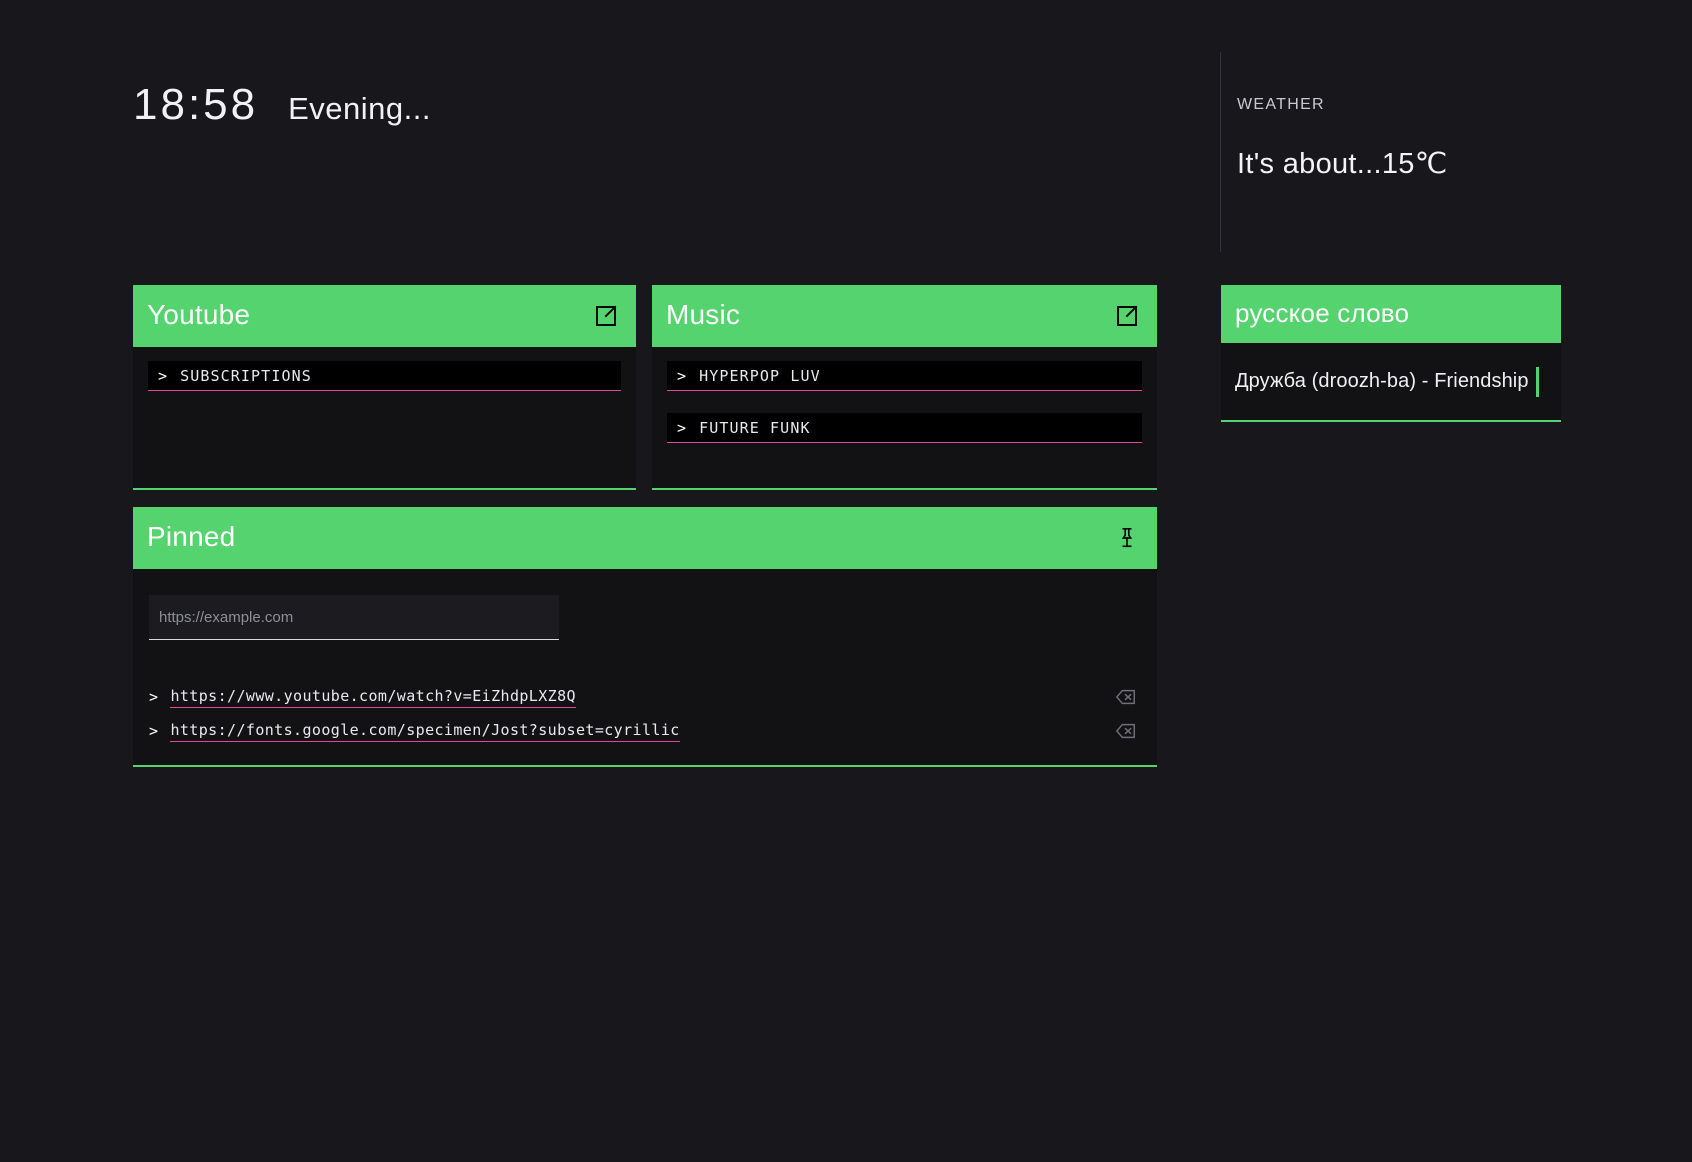 Image resolution: width=1692 pixels, height=1162 pixels. I want to click on card-russian-title: русское слово, so click(1322, 312).